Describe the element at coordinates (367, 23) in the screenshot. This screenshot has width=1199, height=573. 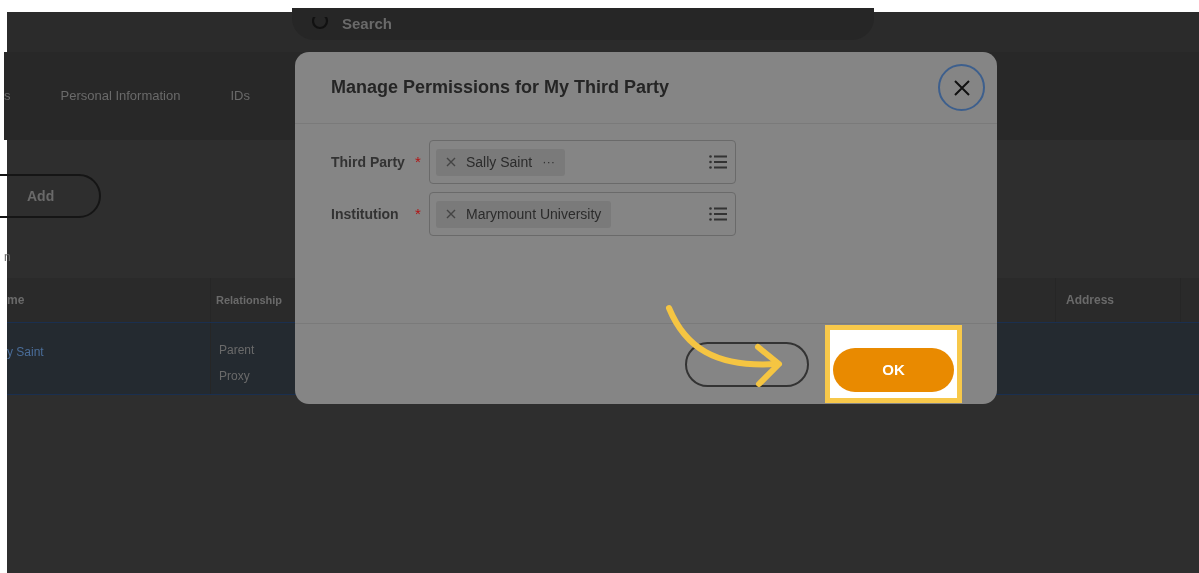
I see `search-placeholder: Search` at that location.